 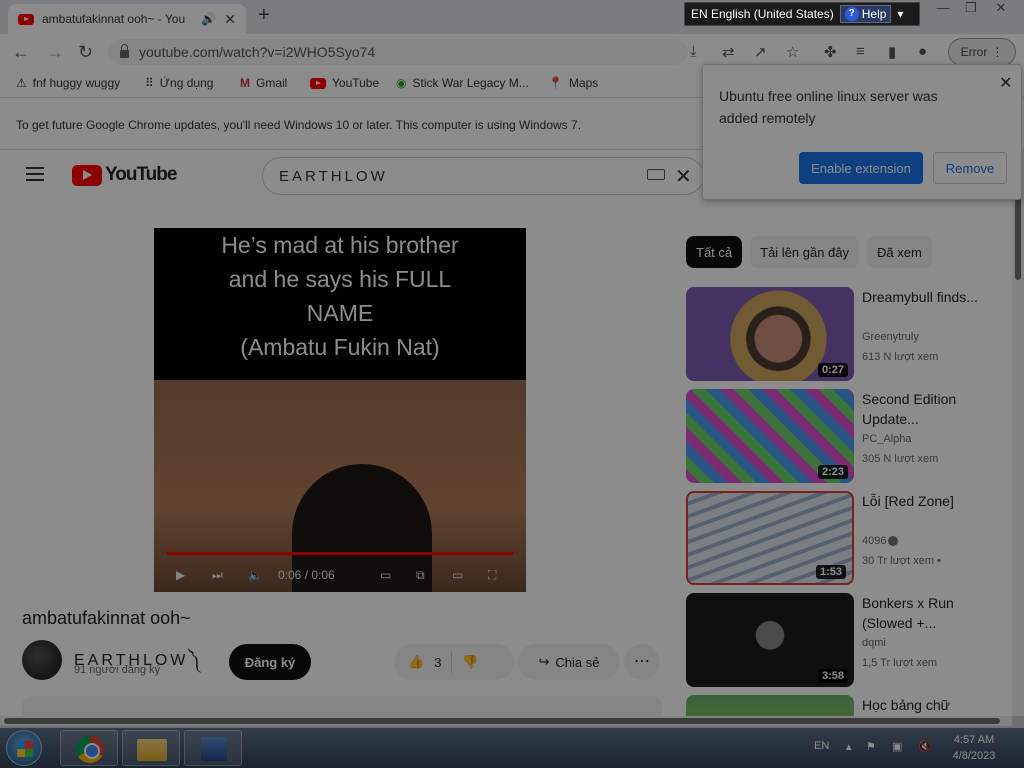 I want to click on bookmark-item: YouTube, so click(x=344, y=83).